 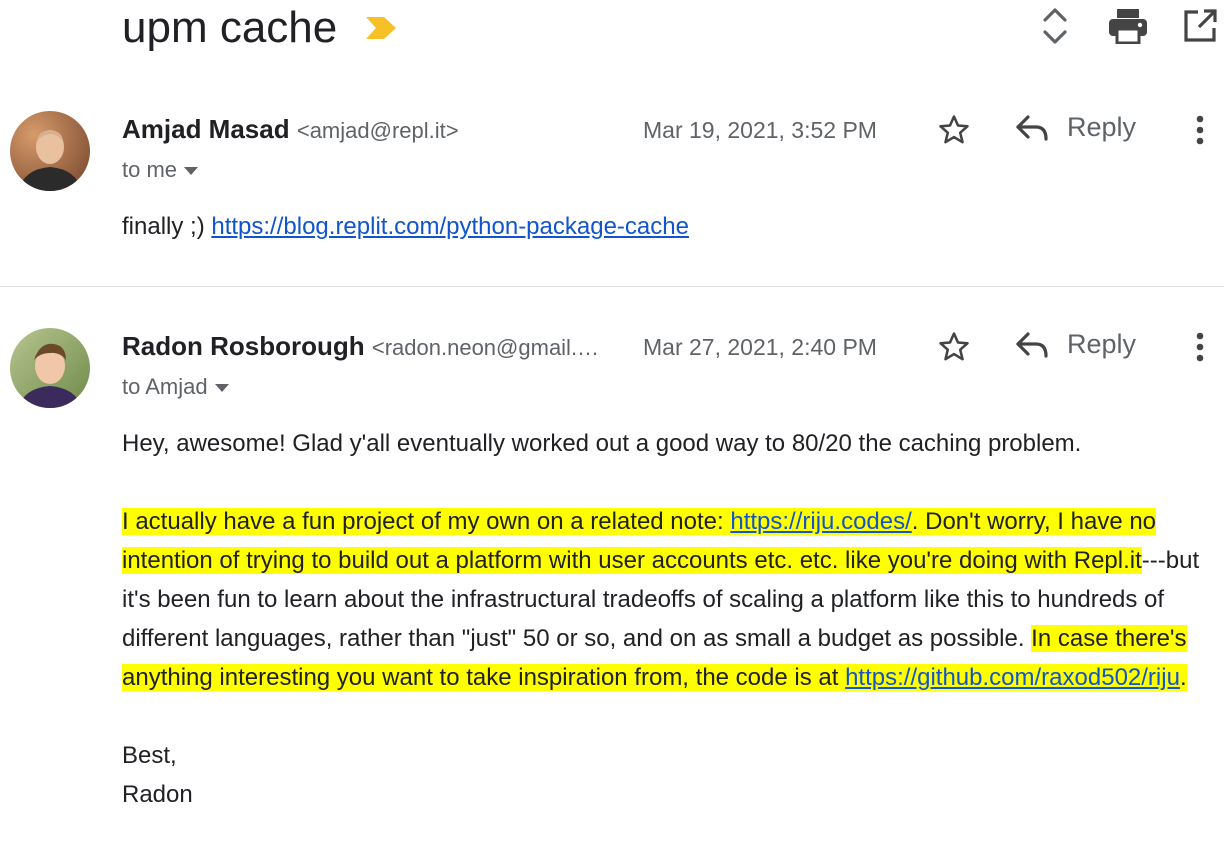 What do you see at coordinates (760, 347) in the screenshot?
I see `message-date: Mar 27, 2021, 2:40 PM` at bounding box center [760, 347].